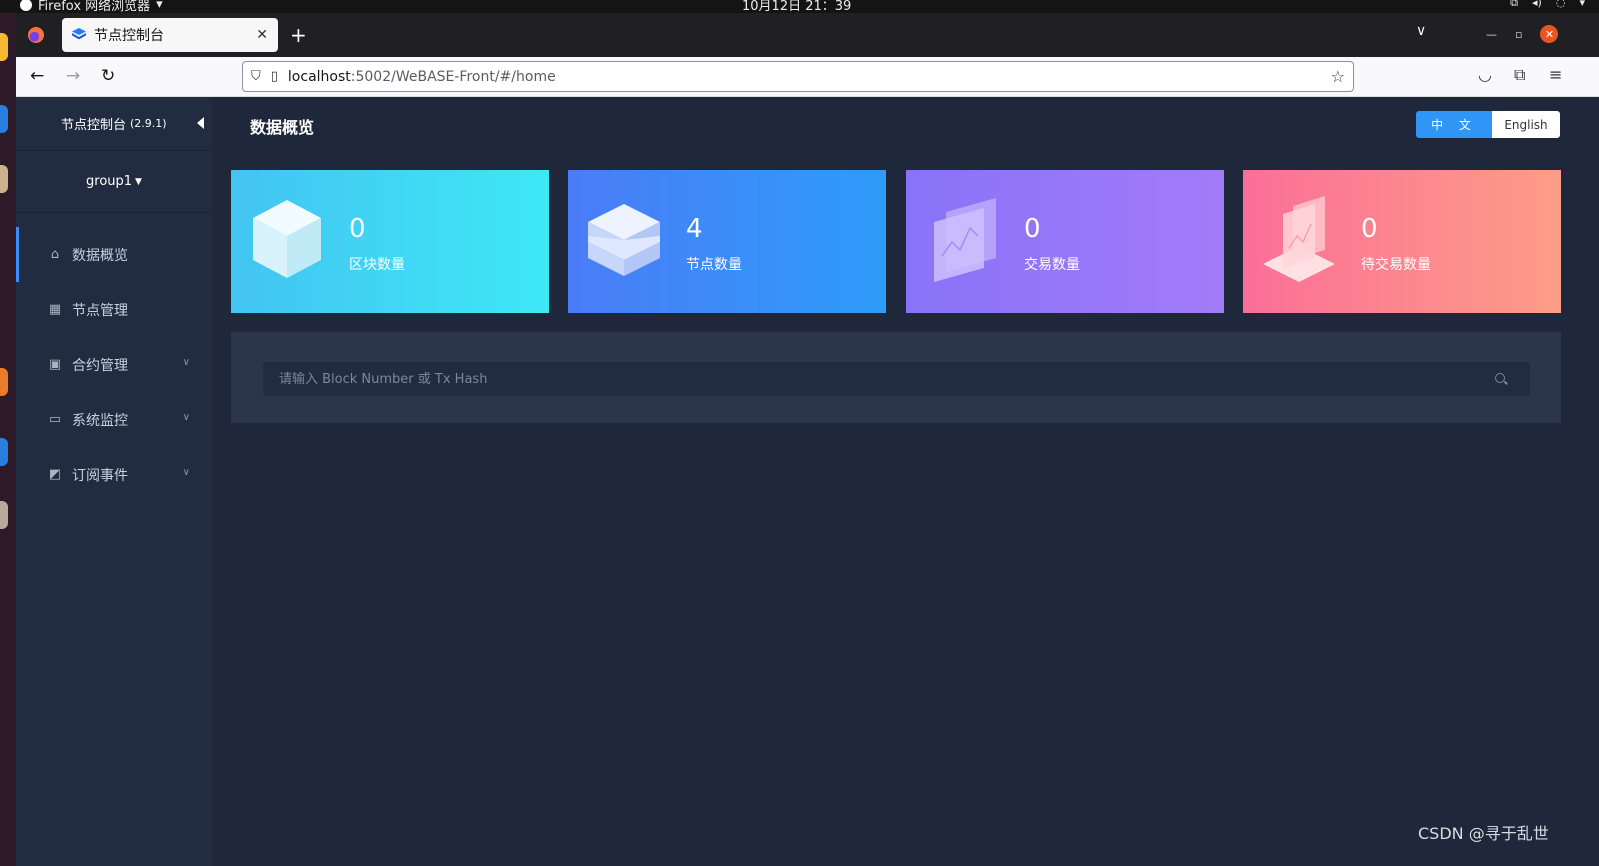 The image size is (1599, 866). Describe the element at coordinates (727, 241) in the screenshot. I see `stat-card-nodes: 4 节点数量` at that location.